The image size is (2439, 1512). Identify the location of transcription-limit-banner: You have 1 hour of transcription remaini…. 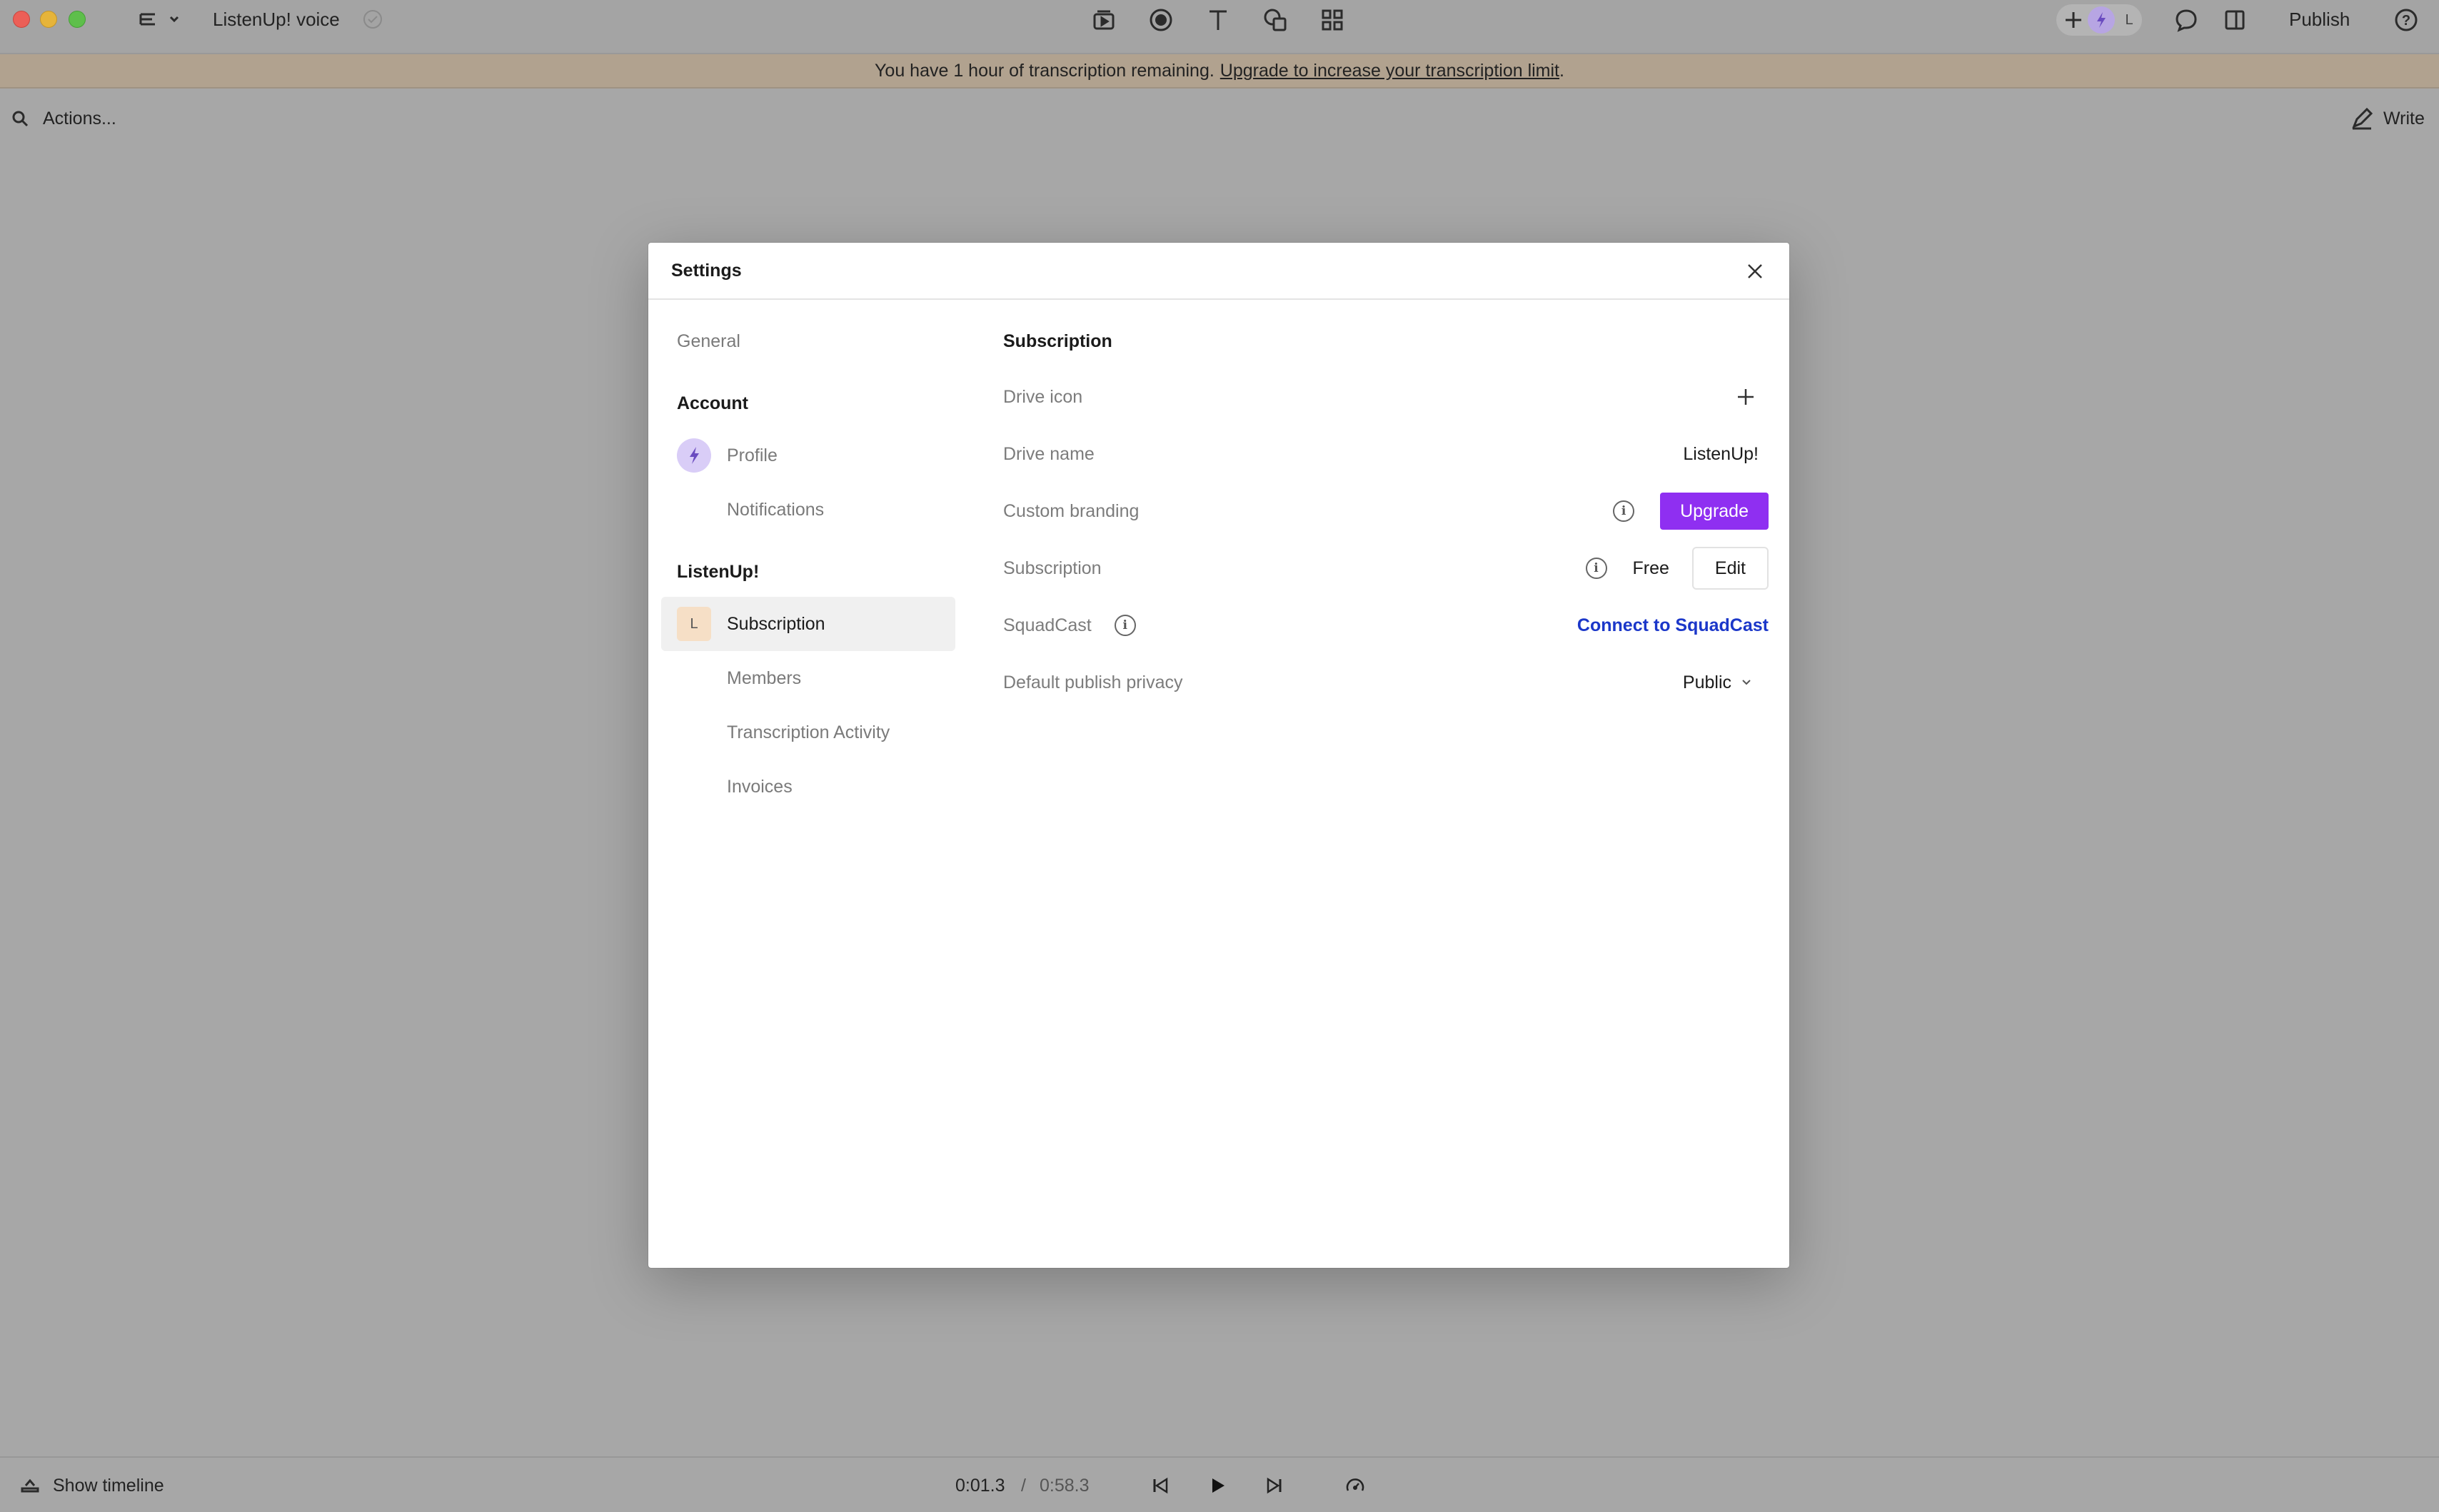
(1219, 71).